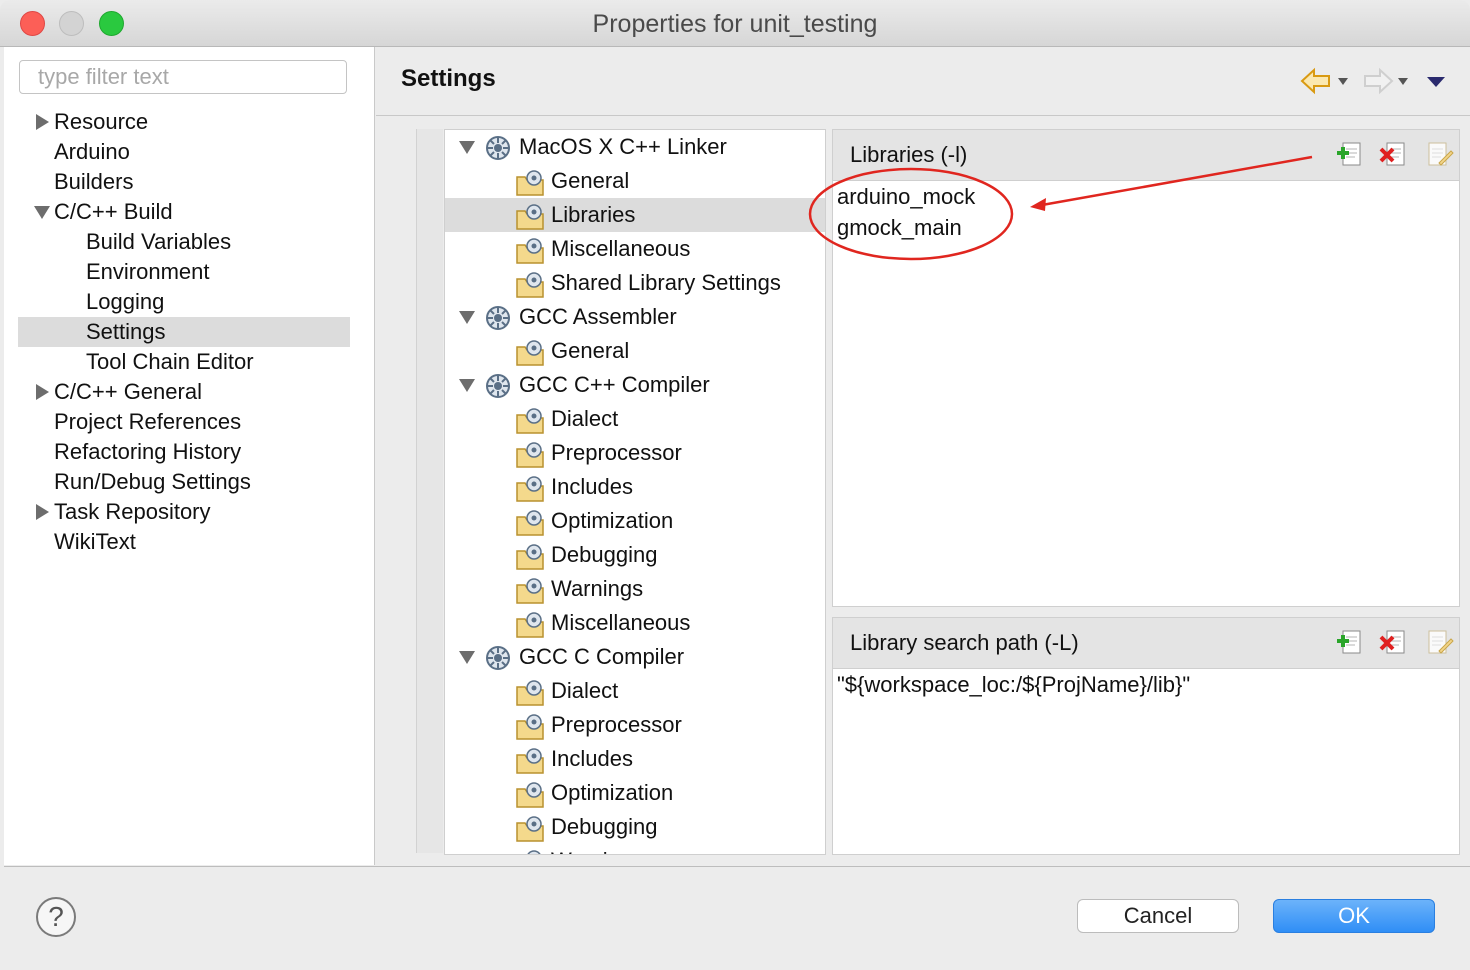 This screenshot has width=1470, height=970. What do you see at coordinates (1146, 155) in the screenshot?
I see `libraries-header: Libraries (-l)` at bounding box center [1146, 155].